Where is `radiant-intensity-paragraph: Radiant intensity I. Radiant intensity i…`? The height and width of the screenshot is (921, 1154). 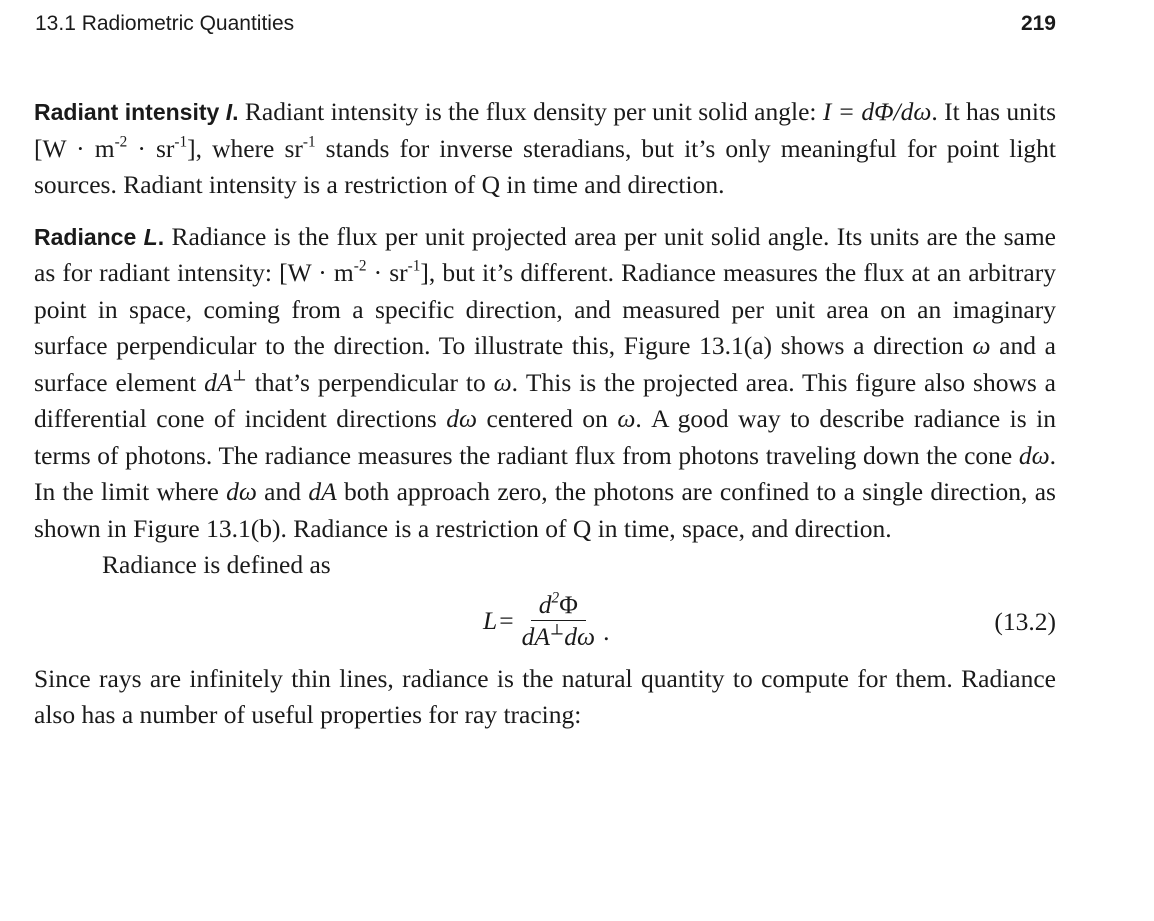 radiant-intensity-paragraph: Radiant intensity I. Radiant intensity i… is located at coordinates (545, 148).